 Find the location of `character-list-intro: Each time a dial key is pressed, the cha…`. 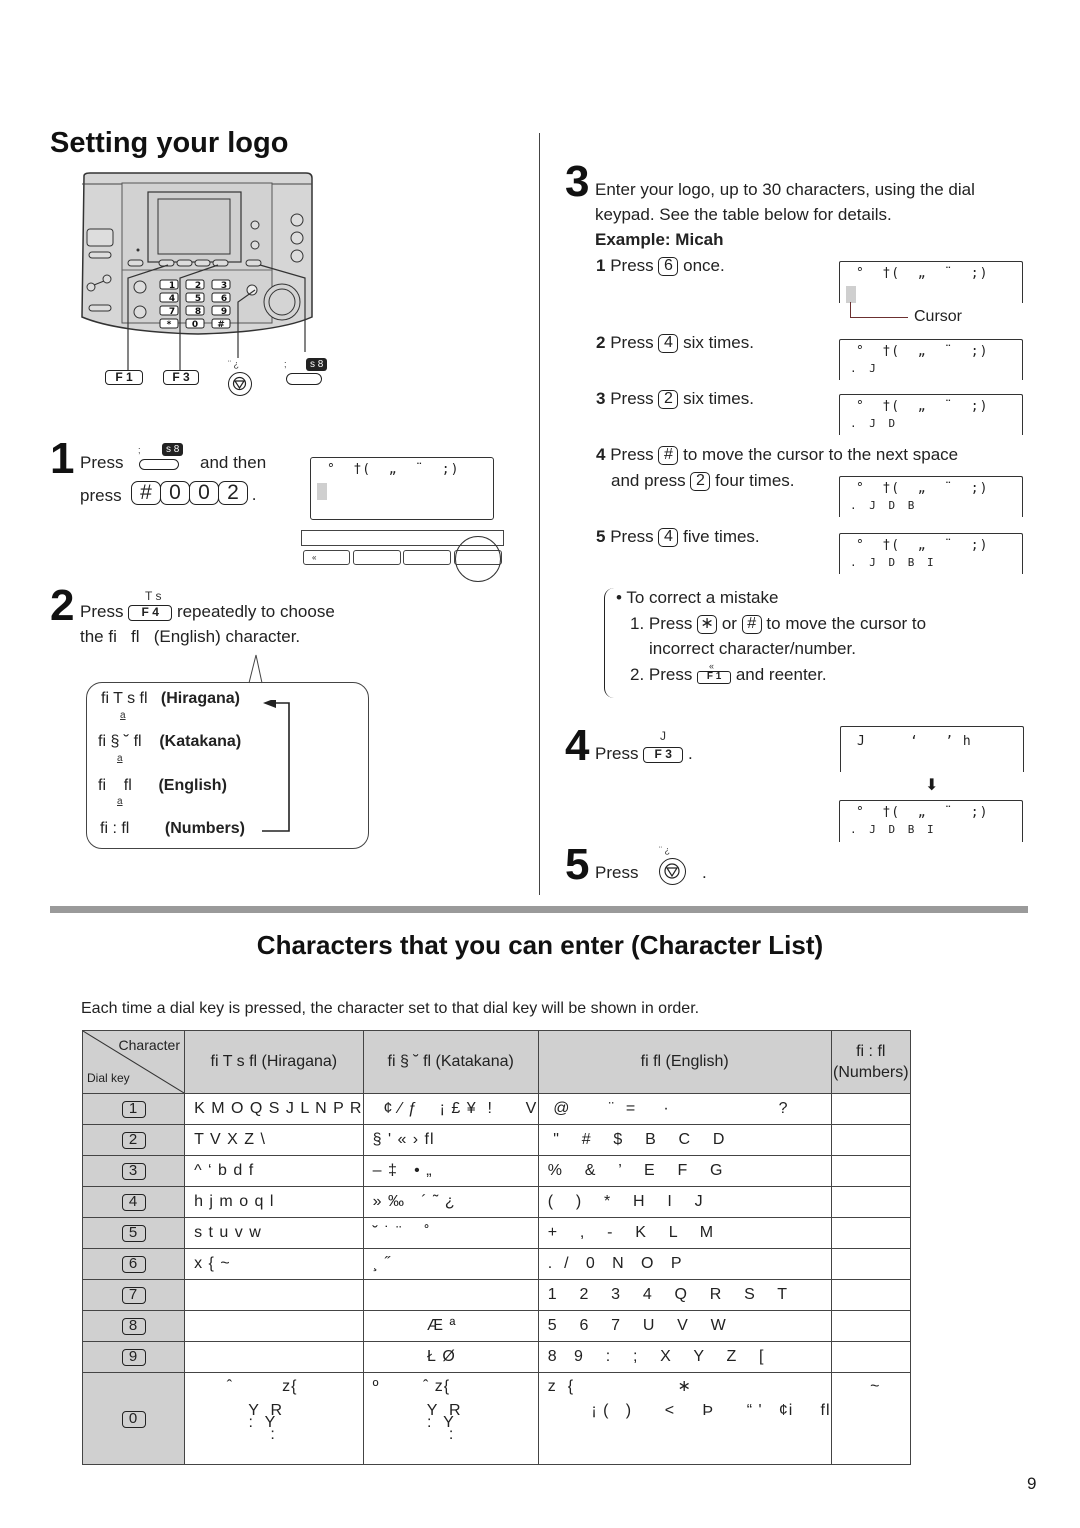

character-list-intro: Each time a dial key is pressed, the cha… is located at coordinates (390, 1008).